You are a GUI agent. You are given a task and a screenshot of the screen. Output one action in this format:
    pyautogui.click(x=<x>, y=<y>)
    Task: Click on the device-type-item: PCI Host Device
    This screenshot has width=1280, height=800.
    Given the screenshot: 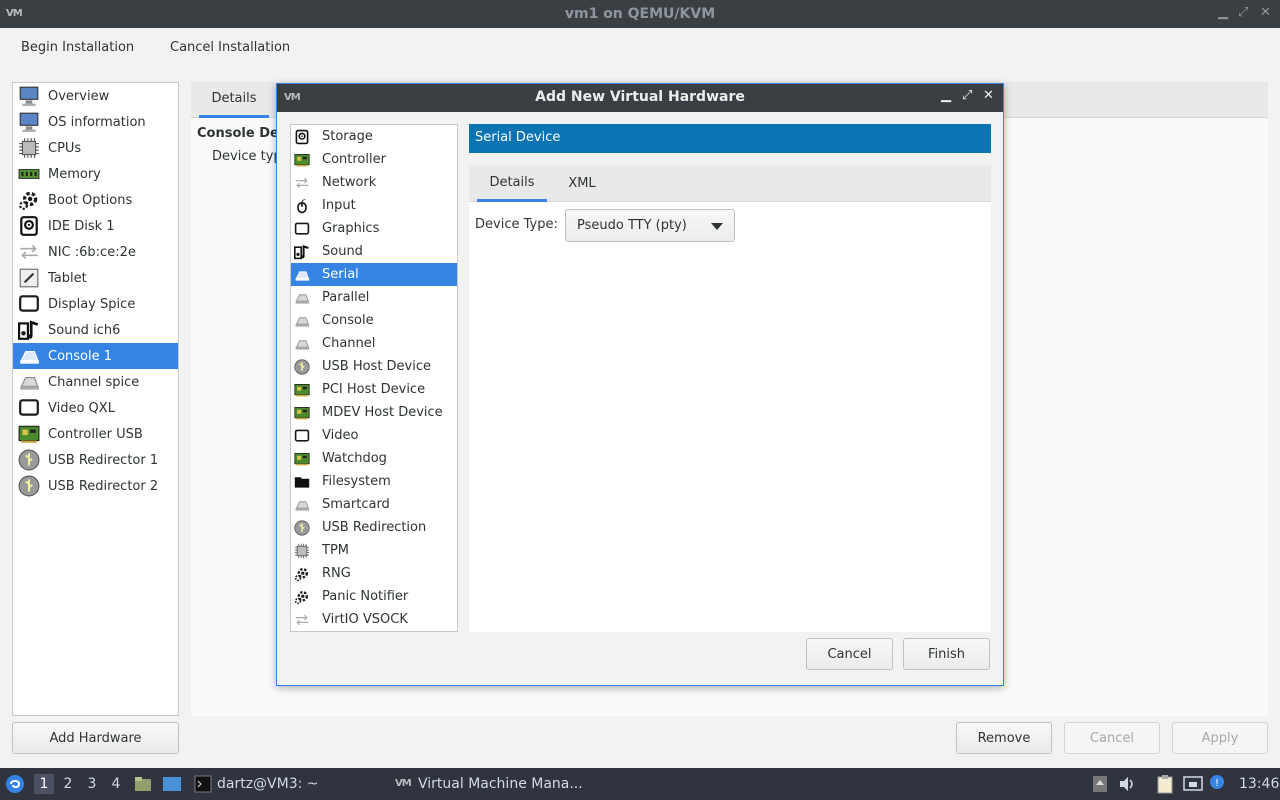 What is the action you would take?
    pyautogui.click(x=374, y=389)
    